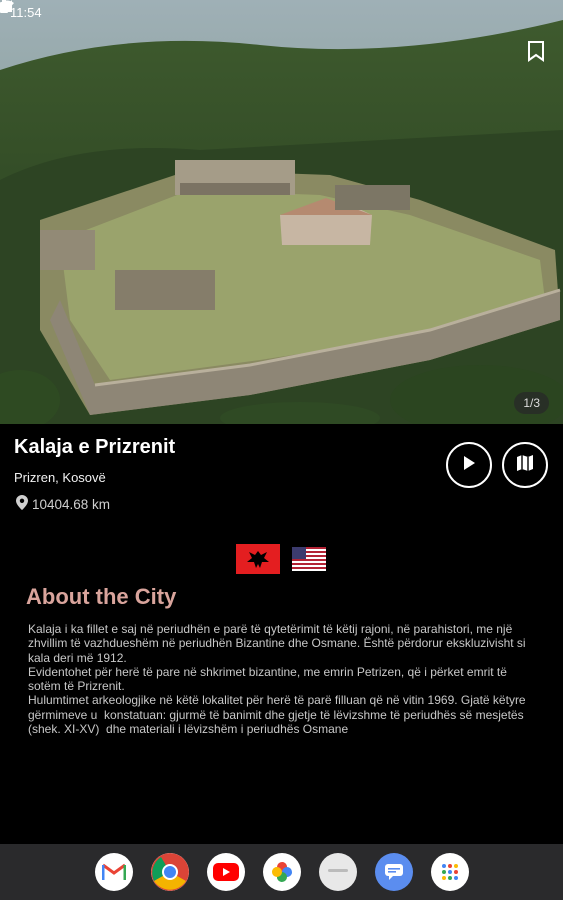 The image size is (563, 900). What do you see at coordinates (337, 872) in the screenshot?
I see `messages-icon` at bounding box center [337, 872].